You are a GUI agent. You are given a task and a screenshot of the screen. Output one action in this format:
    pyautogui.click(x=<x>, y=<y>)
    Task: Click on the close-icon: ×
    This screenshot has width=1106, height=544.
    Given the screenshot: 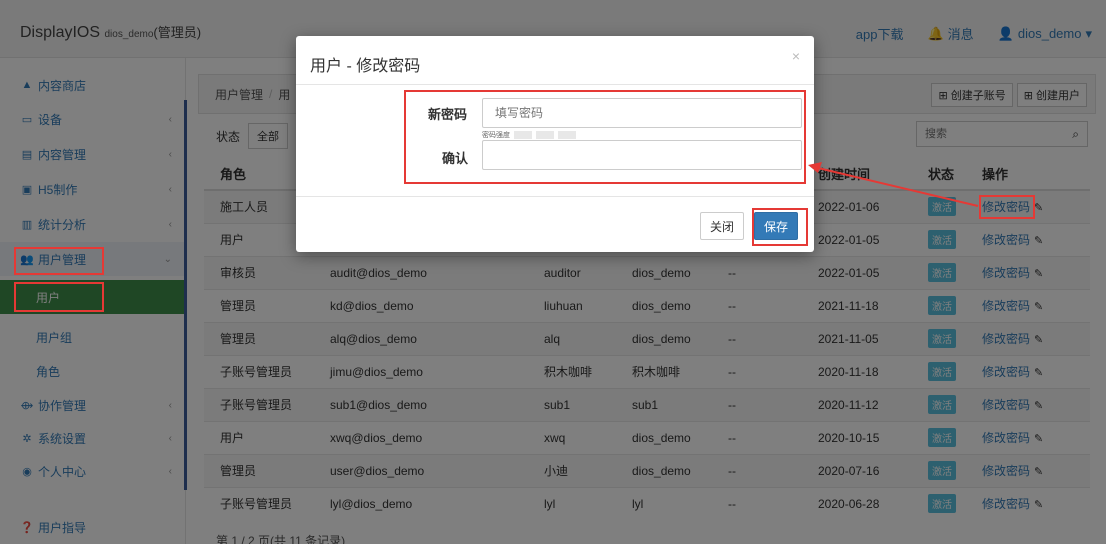 What is the action you would take?
    pyautogui.click(x=796, y=56)
    